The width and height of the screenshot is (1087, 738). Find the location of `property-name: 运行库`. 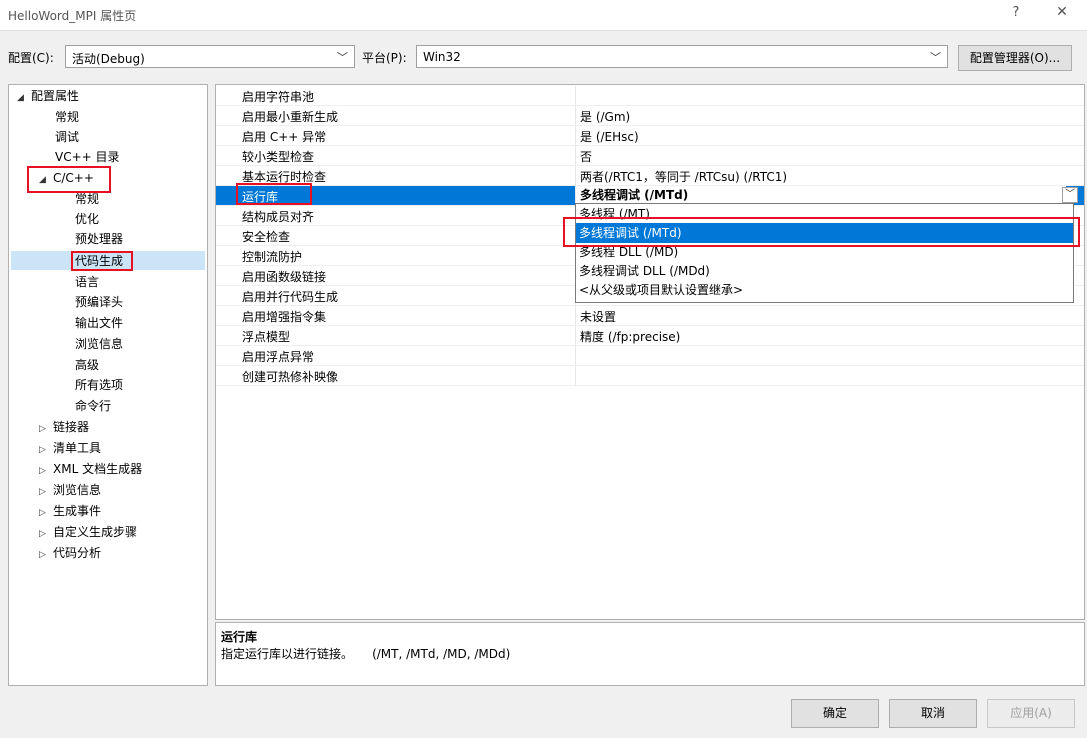

property-name: 运行库 is located at coordinates (260, 197).